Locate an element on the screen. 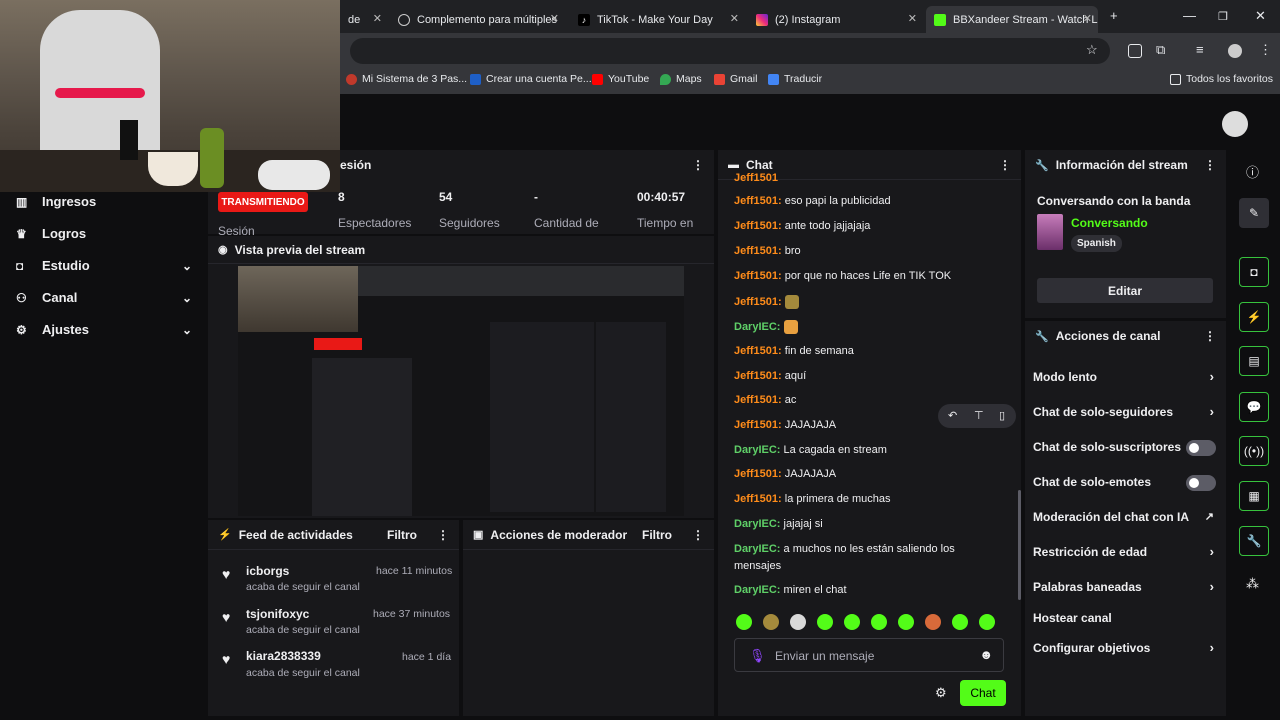 The width and height of the screenshot is (1280, 720). rail-studio-button: ◘ is located at coordinates (1254, 272).